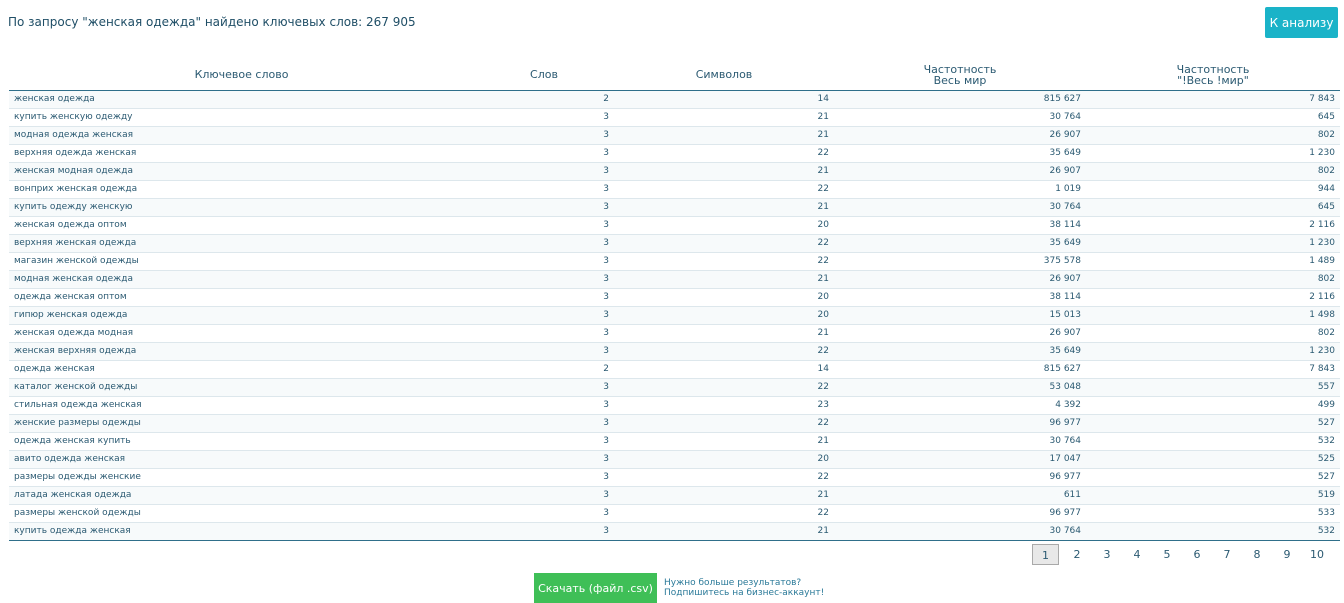 This screenshot has width=1344, height=603. I want to click on keyword-cell: модная одежда женская, so click(241, 135).